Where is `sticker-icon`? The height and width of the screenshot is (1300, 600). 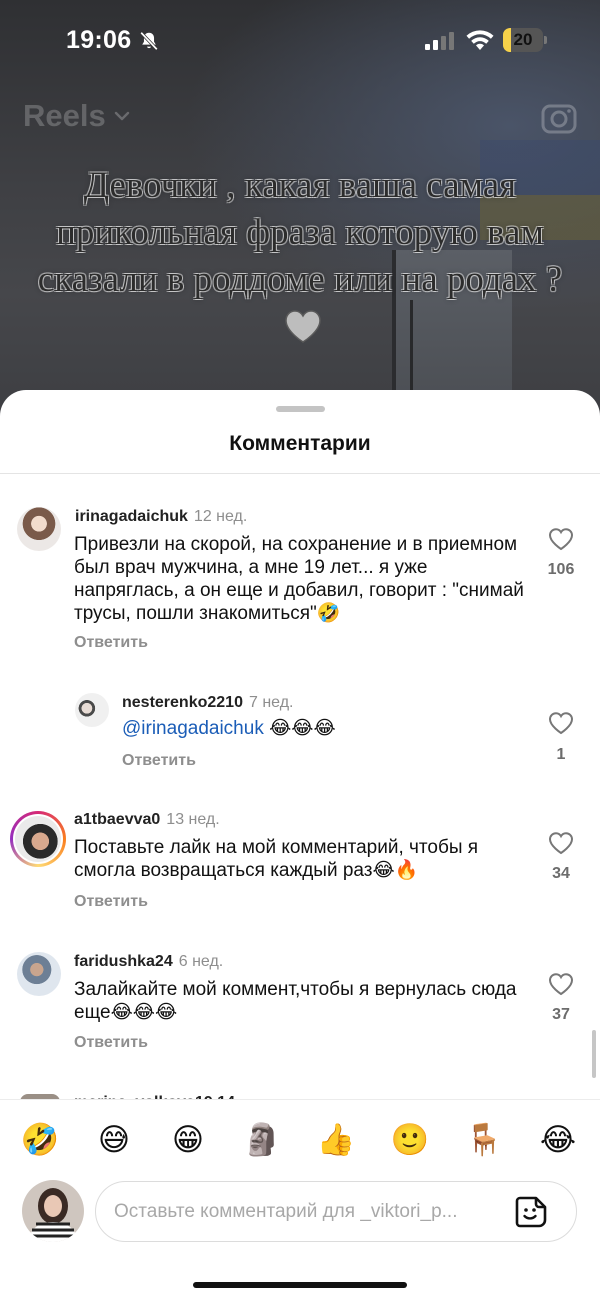
sticker-icon is located at coordinates (531, 1212).